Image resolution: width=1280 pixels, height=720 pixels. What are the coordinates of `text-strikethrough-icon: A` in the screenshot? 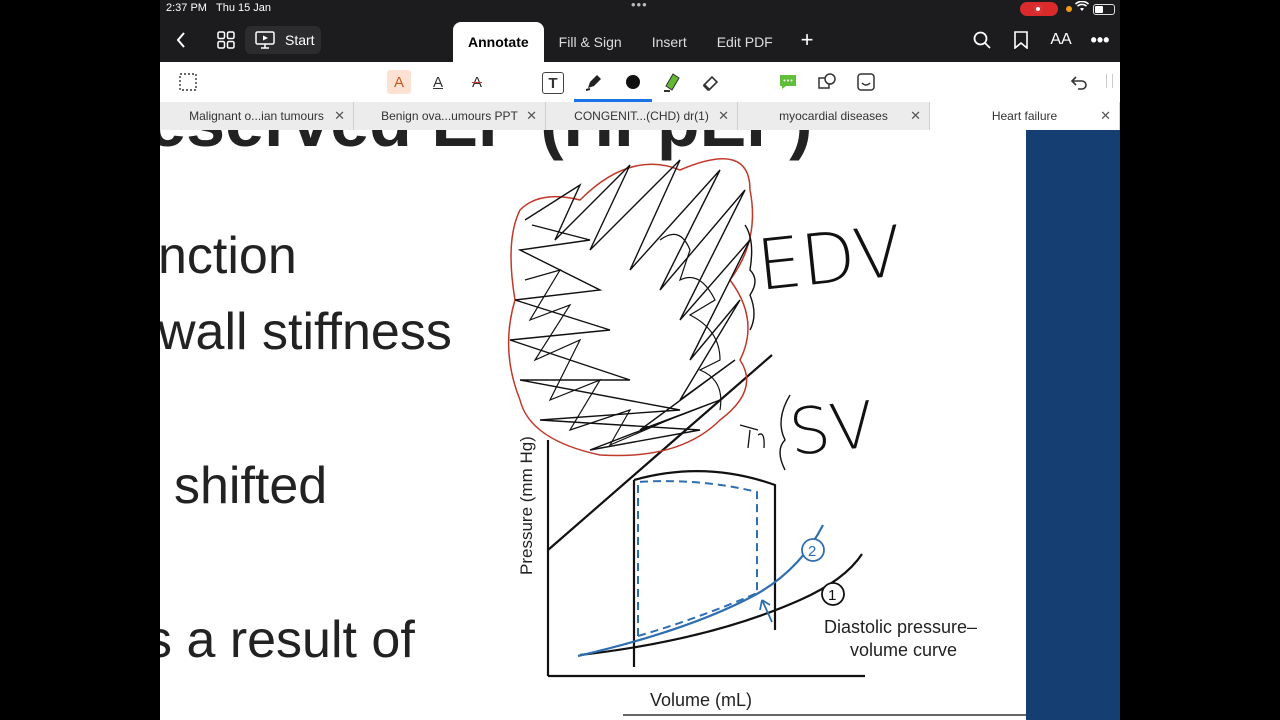 It's located at (477, 82).